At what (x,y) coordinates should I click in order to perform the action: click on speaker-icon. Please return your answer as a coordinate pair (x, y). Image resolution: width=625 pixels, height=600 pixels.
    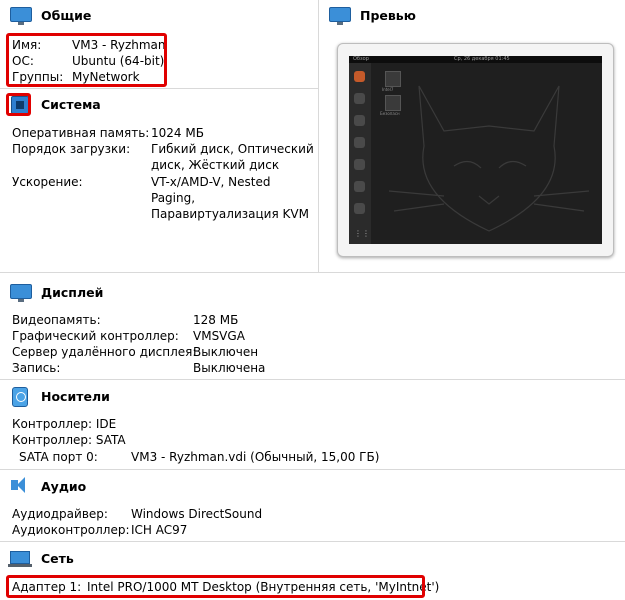
    Looking at the image, I should click on (20, 486).